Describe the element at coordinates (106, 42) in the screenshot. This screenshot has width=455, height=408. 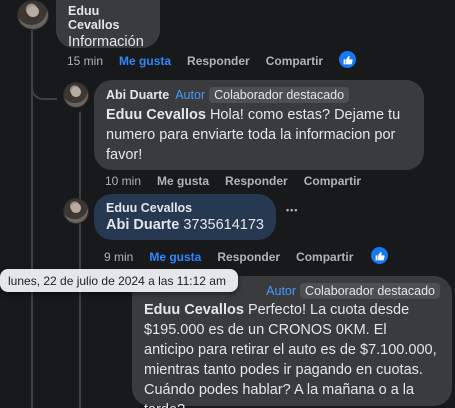
I see `comment-text: Información` at that location.